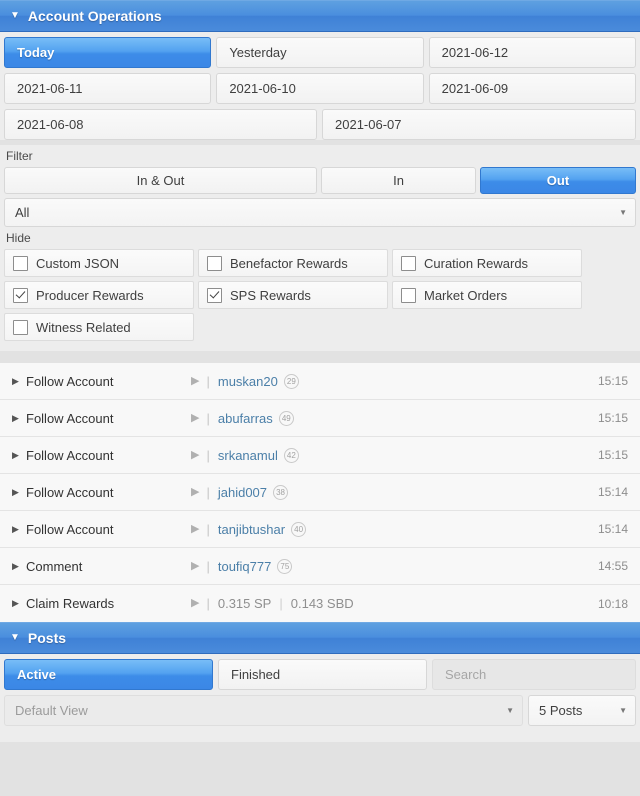  I want to click on date-button-today: Today, so click(108, 52).